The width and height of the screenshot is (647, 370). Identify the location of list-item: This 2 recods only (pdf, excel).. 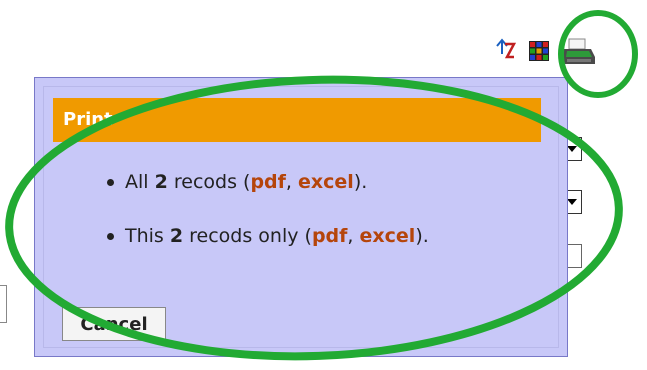
(268, 252).